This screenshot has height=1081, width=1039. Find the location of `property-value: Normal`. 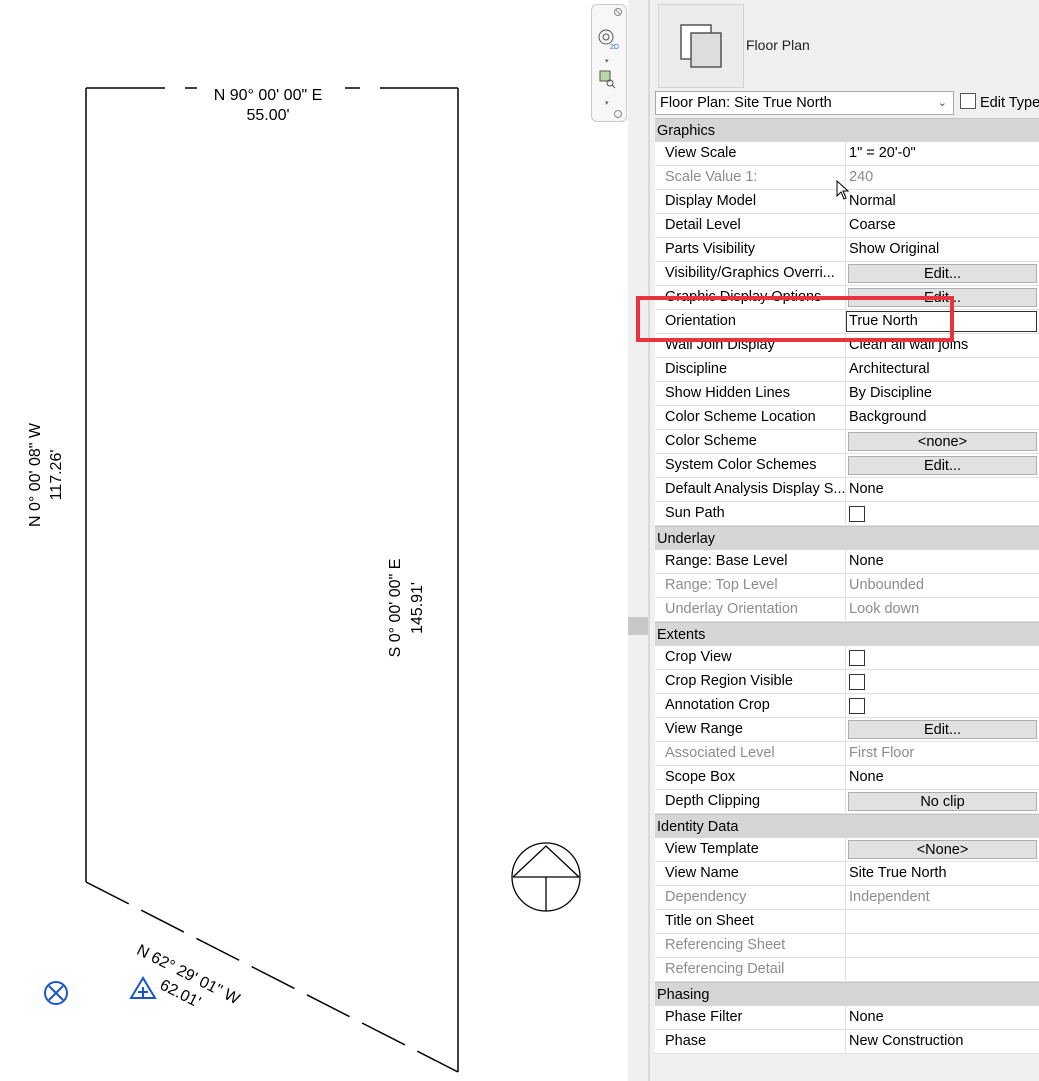

property-value: Normal is located at coordinates (942, 201).